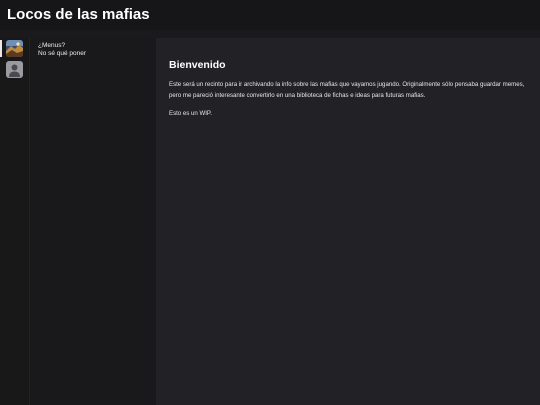 The width and height of the screenshot is (540, 405). What do you see at coordinates (197, 65) in the screenshot?
I see `page-title: Bienvenido` at bounding box center [197, 65].